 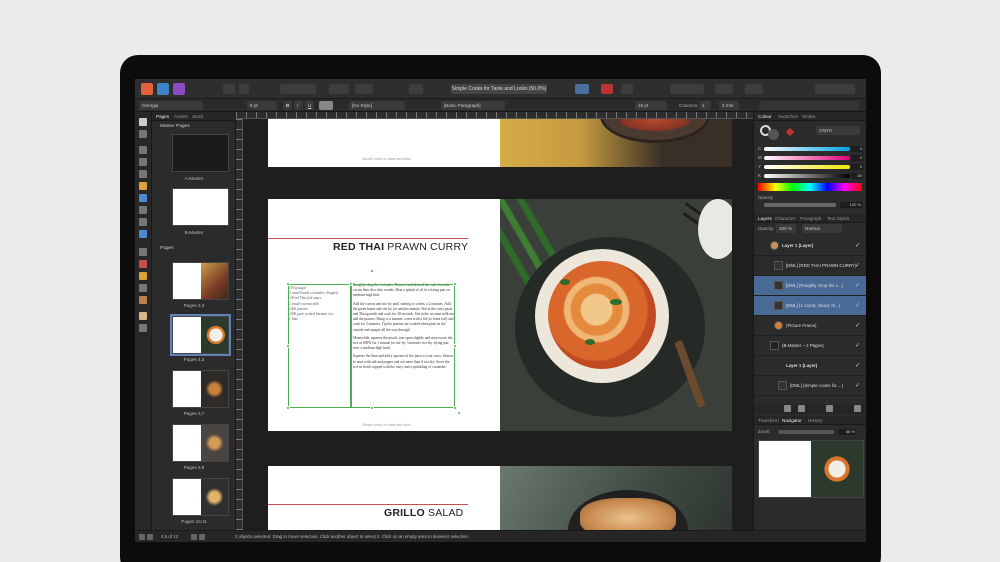 I want to click on opacity-value: 100 %, so click(x=851, y=205).